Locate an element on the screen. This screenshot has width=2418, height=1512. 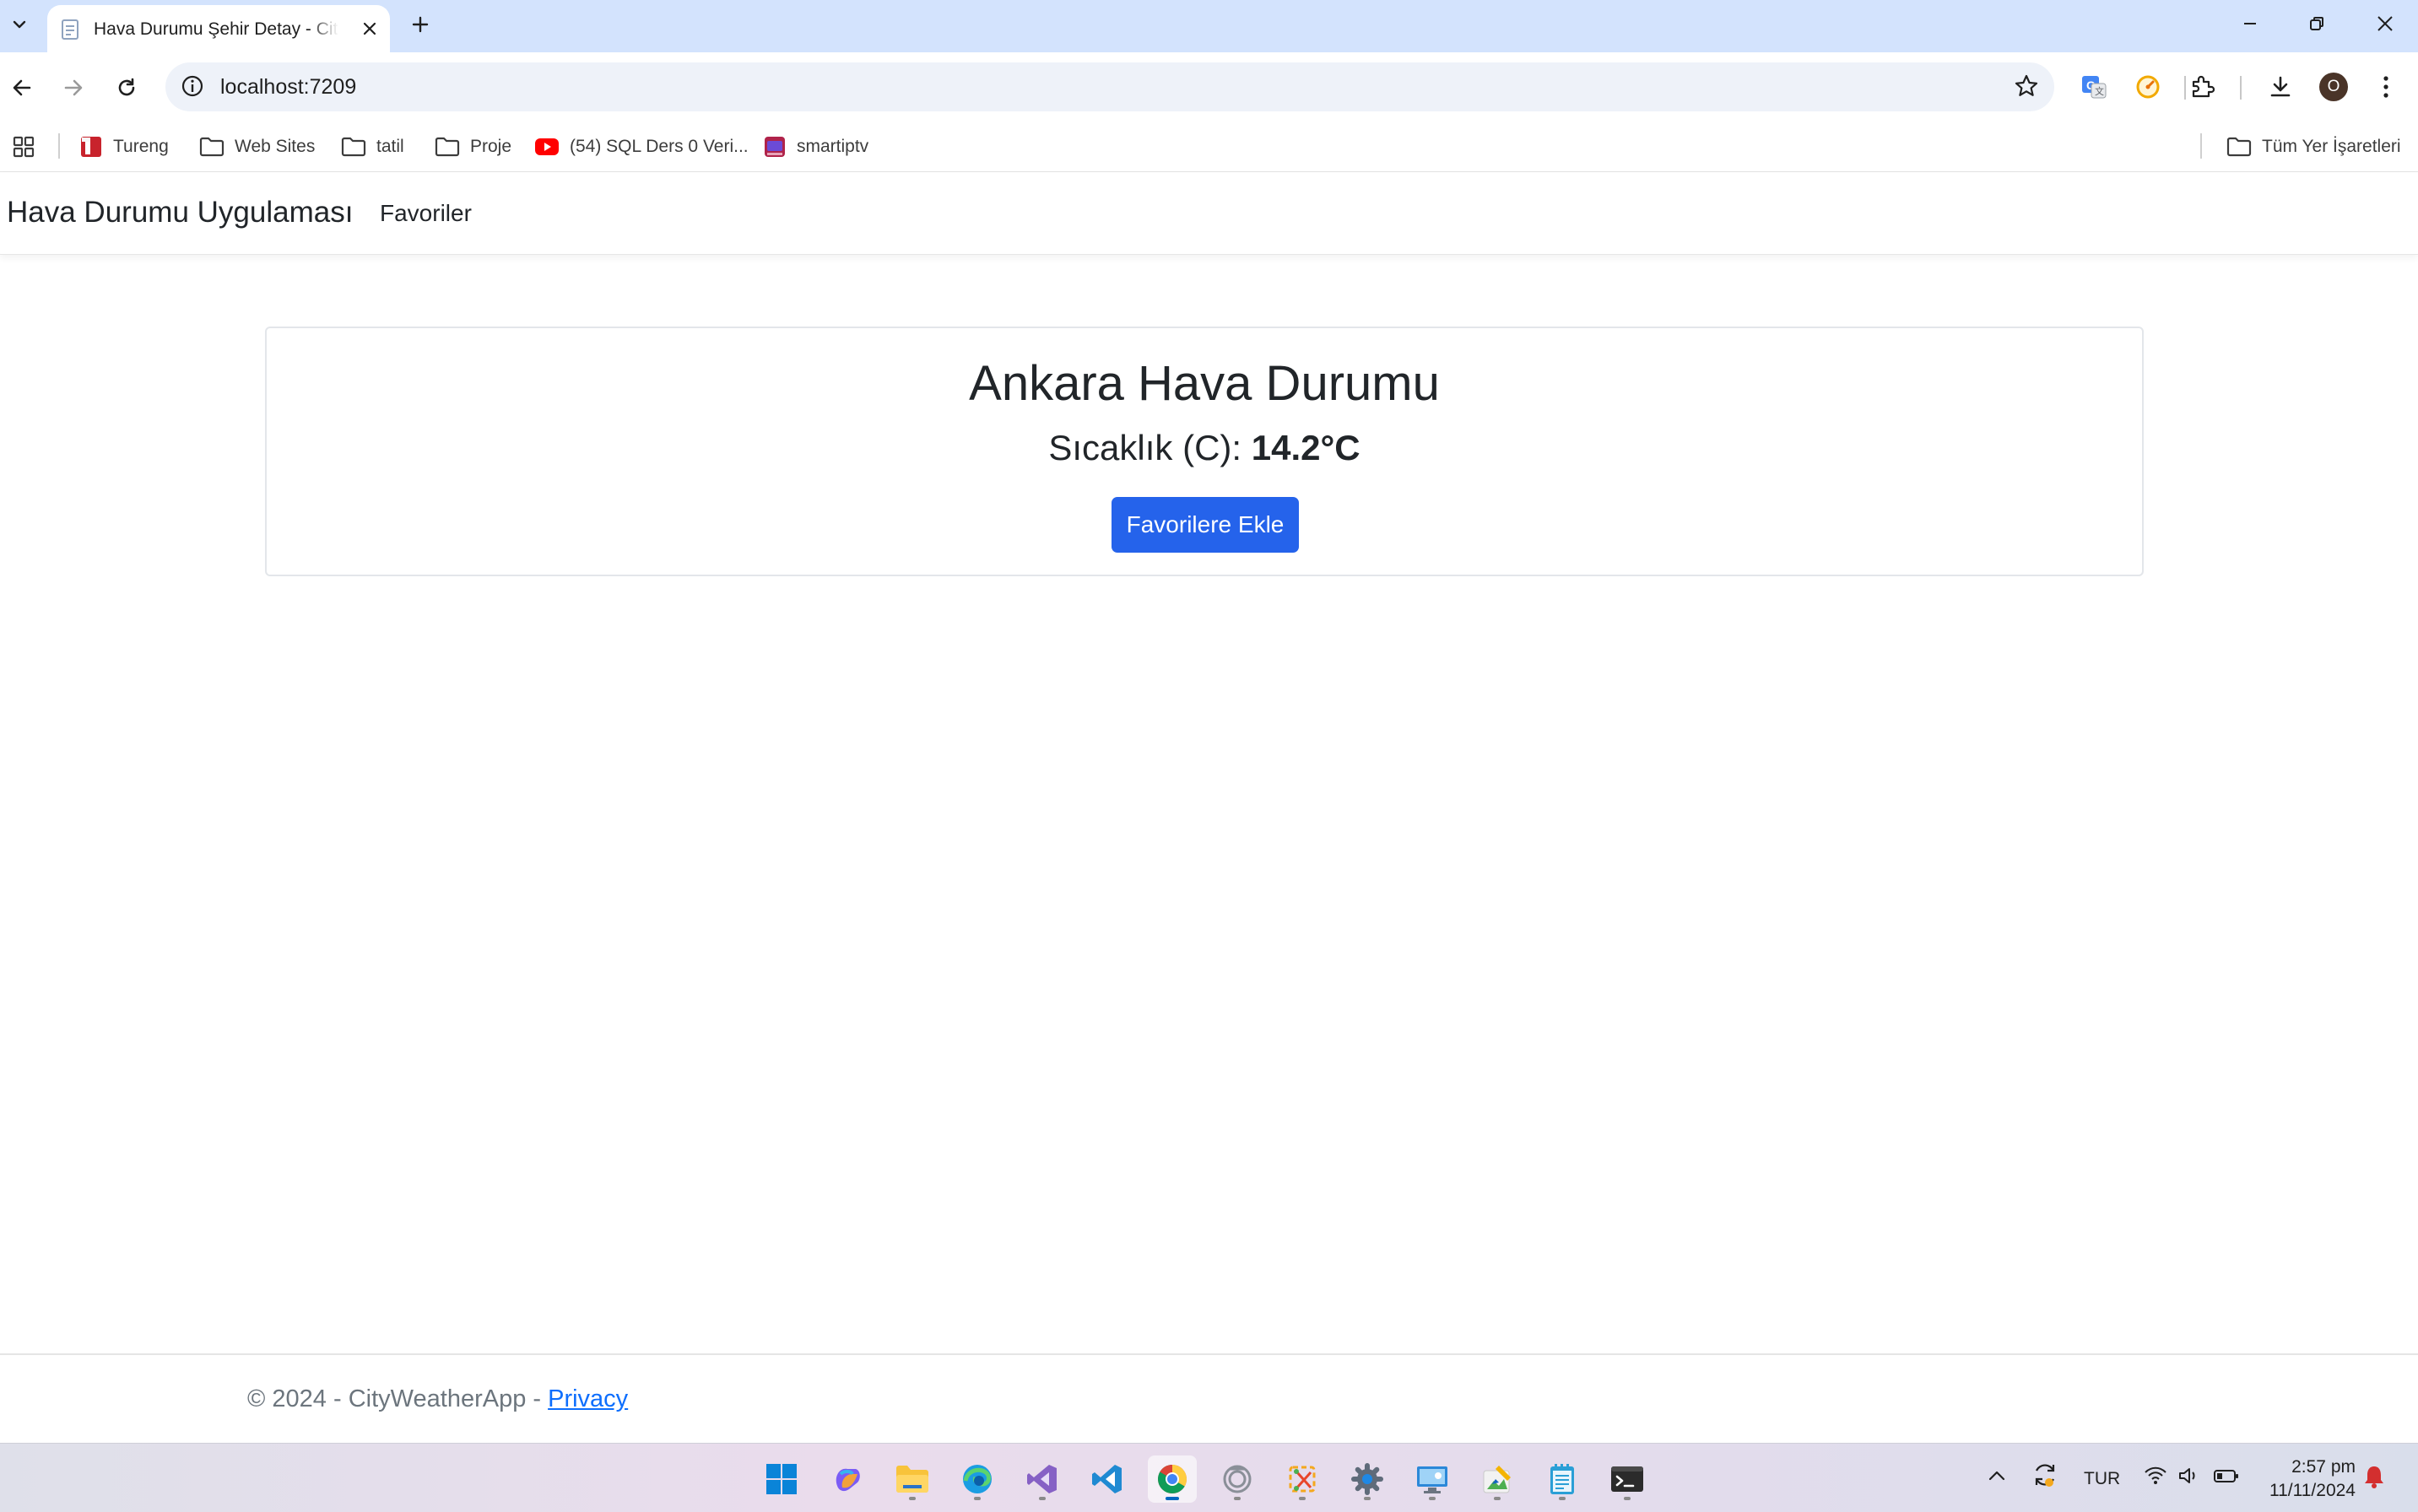
close-icon is located at coordinates (2385, 23).